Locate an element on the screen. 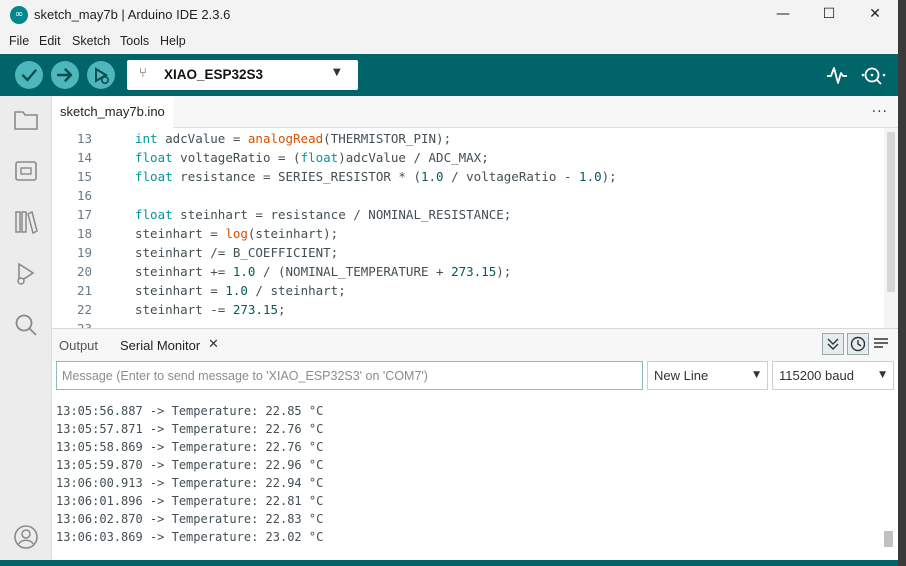 The image size is (906, 566). code-line: 19 steinhart /= B_COEFFICIENT; is located at coordinates (207, 252).